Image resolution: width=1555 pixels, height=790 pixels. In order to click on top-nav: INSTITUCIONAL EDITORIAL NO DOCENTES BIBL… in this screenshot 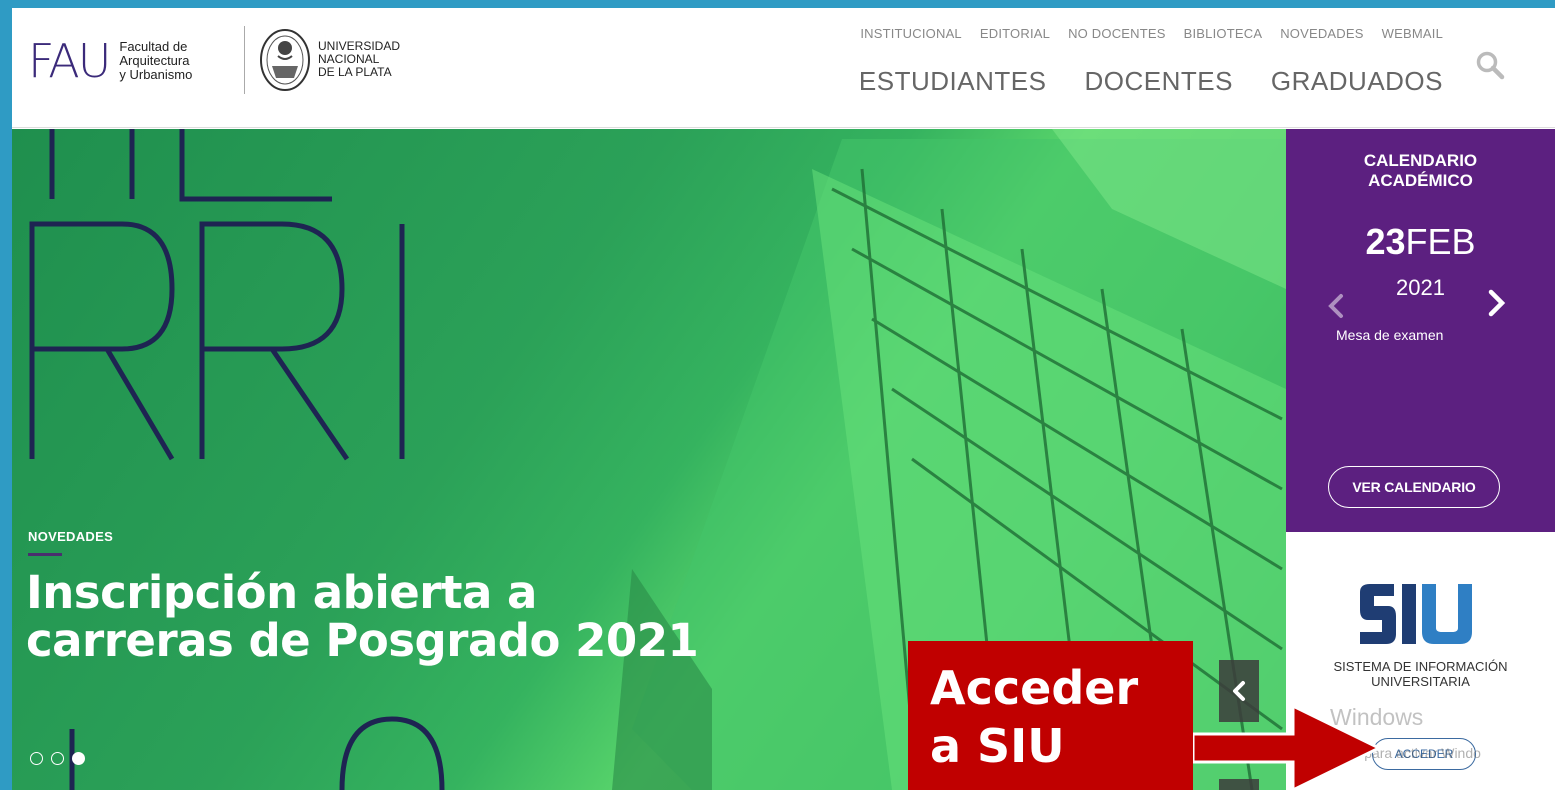, I will do `click(1151, 33)`.